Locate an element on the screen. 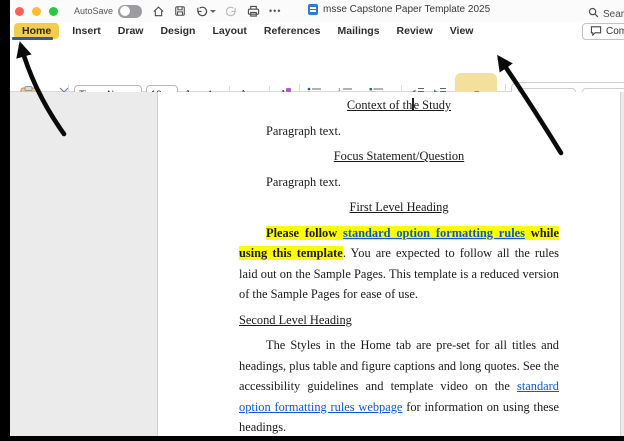 The image size is (624, 441). search-label: Search is located at coordinates (613, 14).